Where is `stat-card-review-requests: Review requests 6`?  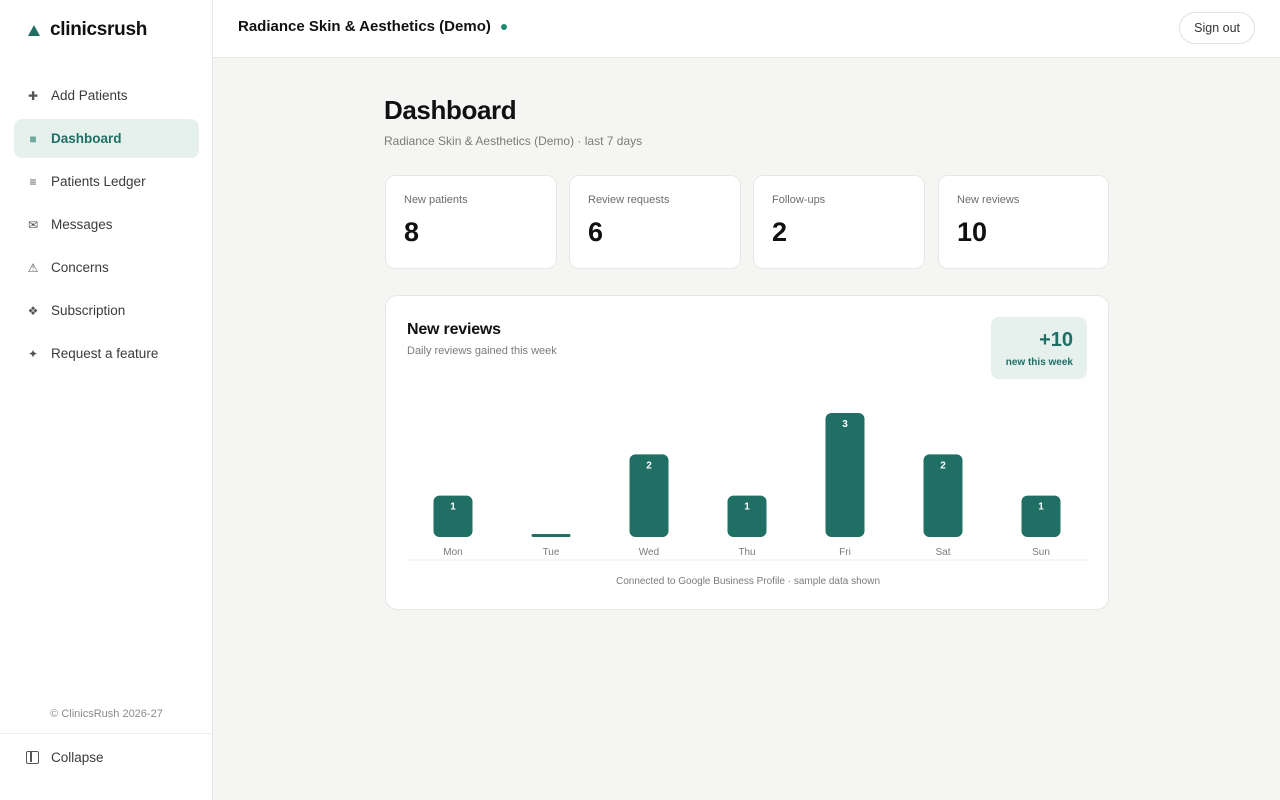 stat-card-review-requests: Review requests 6 is located at coordinates (655, 222).